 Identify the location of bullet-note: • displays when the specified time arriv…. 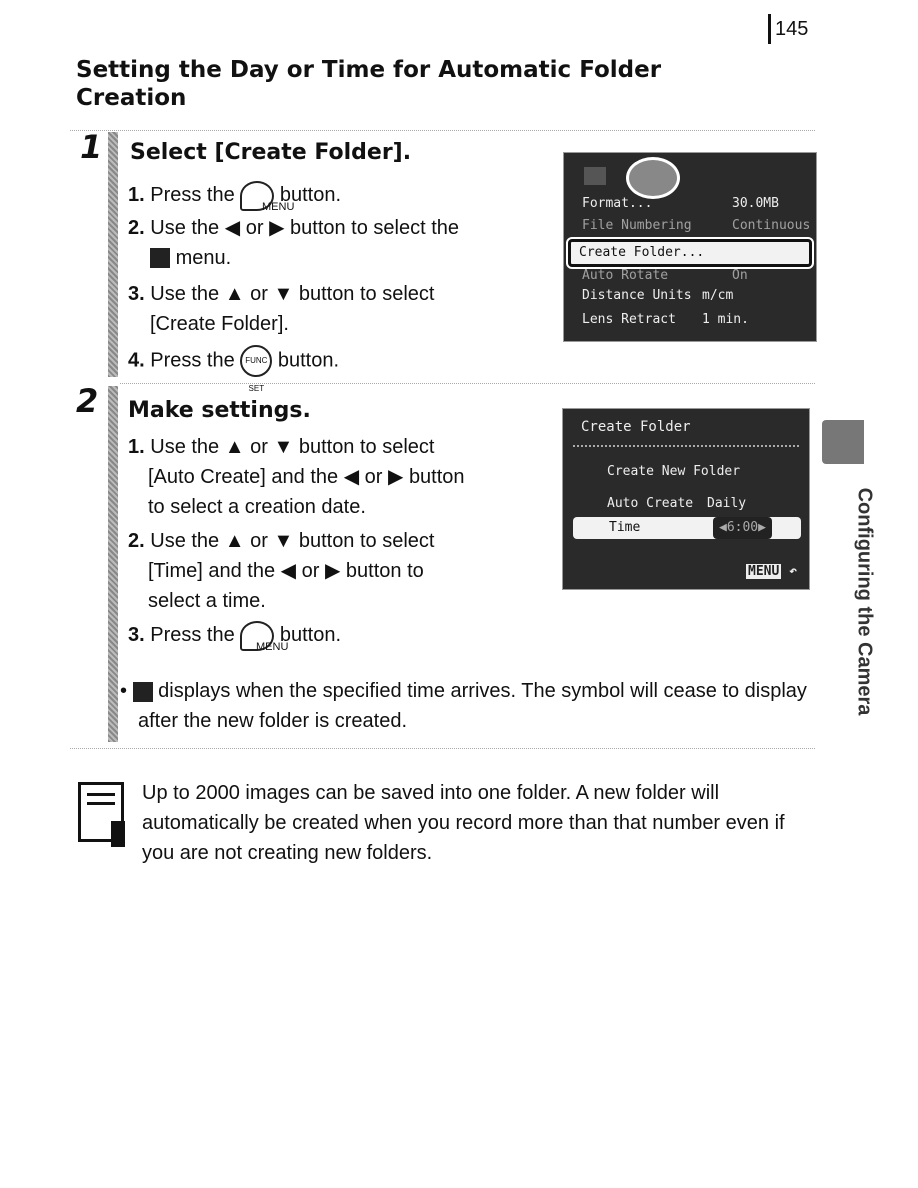
(463, 706).